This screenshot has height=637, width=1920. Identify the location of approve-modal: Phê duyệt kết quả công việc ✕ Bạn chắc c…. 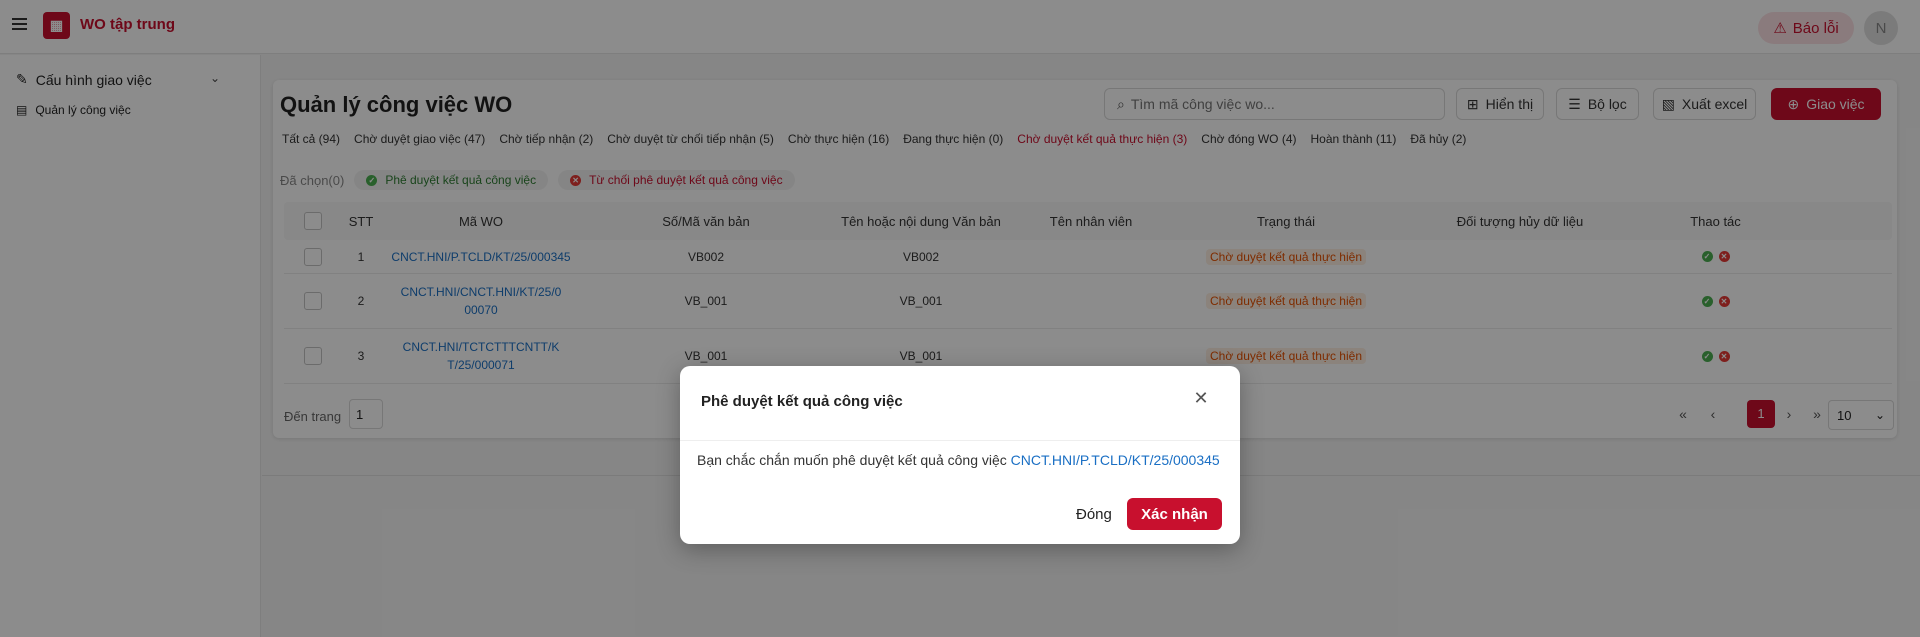
(960, 455).